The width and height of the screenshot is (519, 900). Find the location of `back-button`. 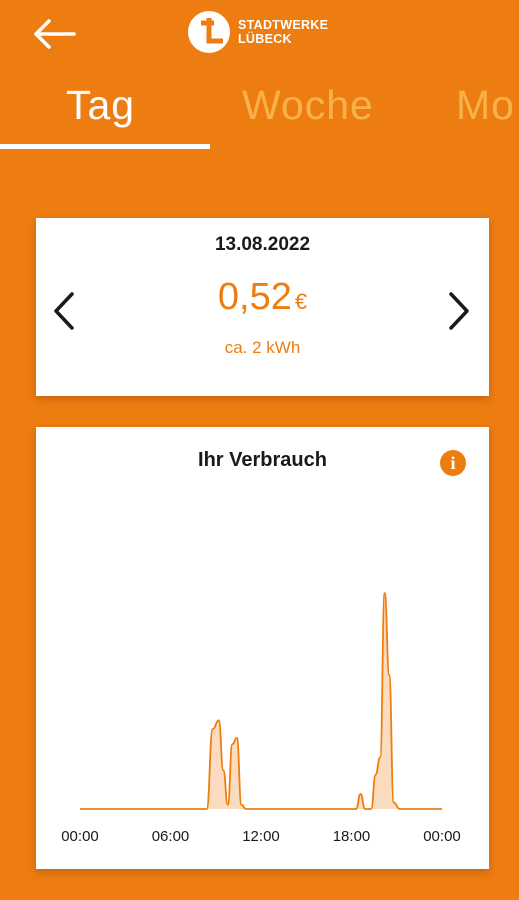

back-button is located at coordinates (55, 34).